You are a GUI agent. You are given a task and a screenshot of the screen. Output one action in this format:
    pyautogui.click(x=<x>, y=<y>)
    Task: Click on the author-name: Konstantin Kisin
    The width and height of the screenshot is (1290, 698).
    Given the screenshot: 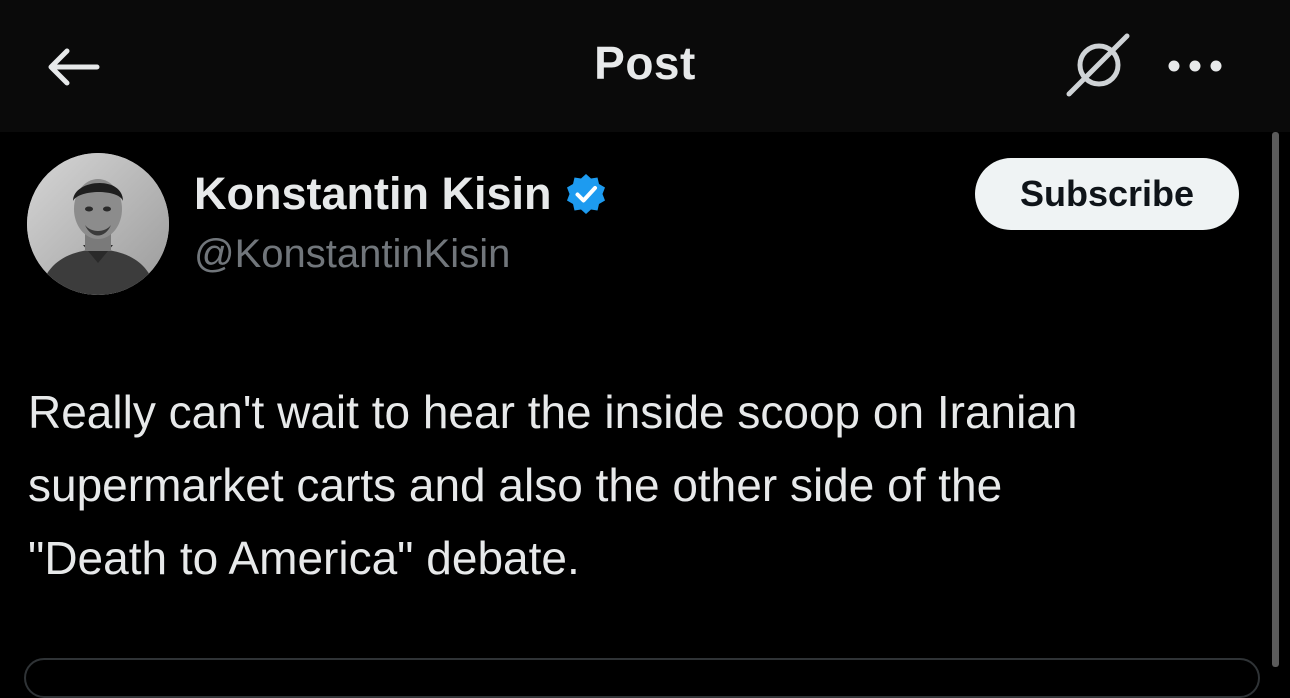 What is the action you would take?
    pyautogui.click(x=401, y=194)
    